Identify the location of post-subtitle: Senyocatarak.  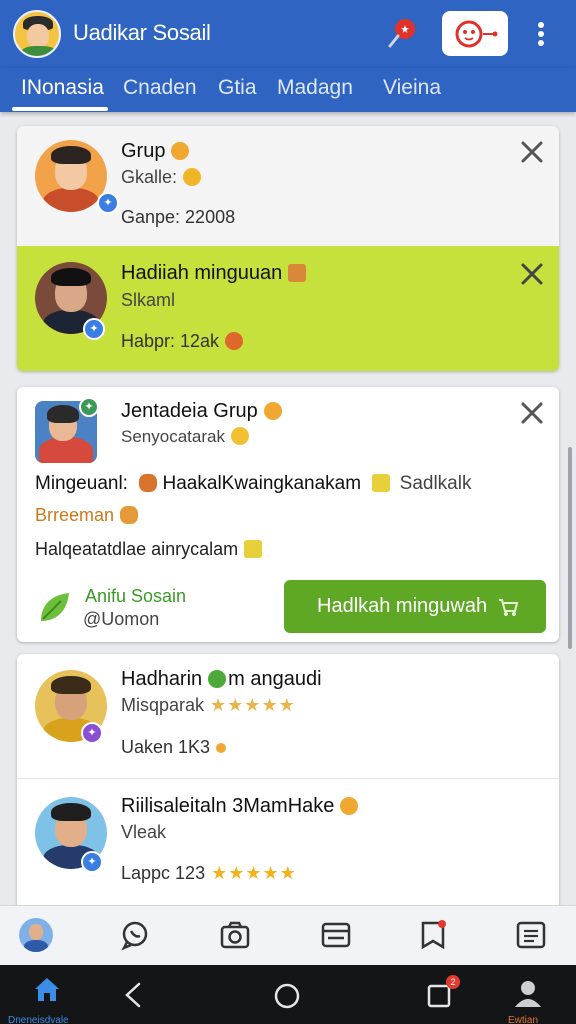
(173, 436).